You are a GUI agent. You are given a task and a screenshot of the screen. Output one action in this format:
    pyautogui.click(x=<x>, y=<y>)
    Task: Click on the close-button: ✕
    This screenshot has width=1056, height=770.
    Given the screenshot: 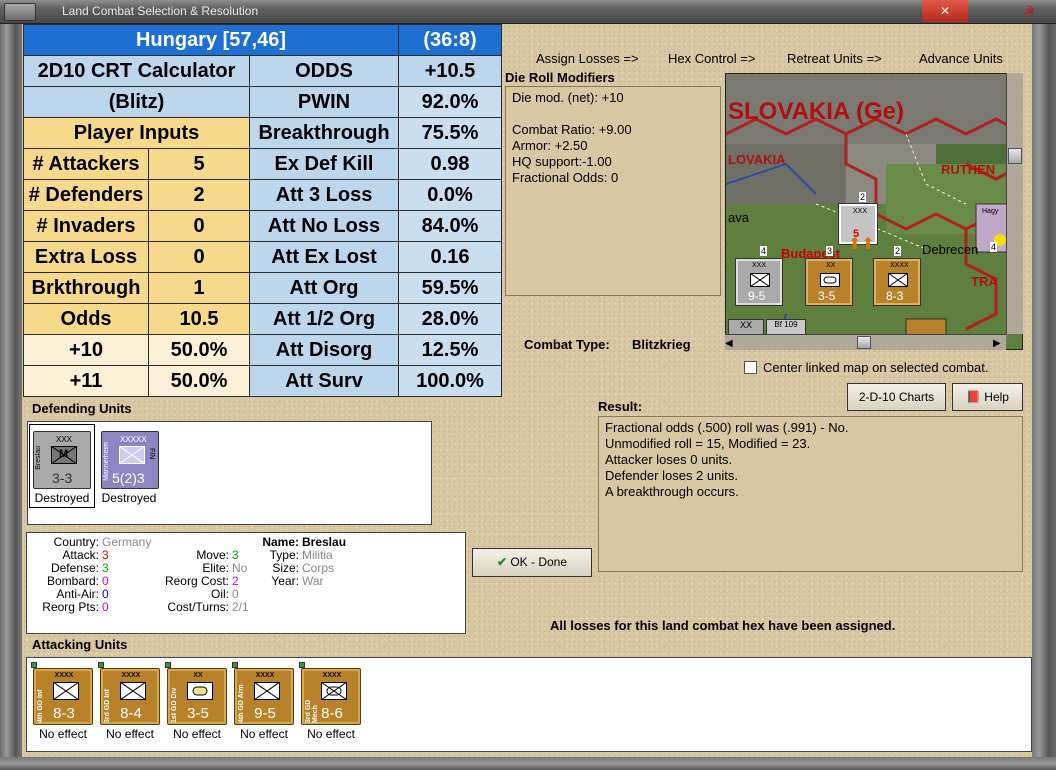 What is the action you would take?
    pyautogui.click(x=945, y=11)
    